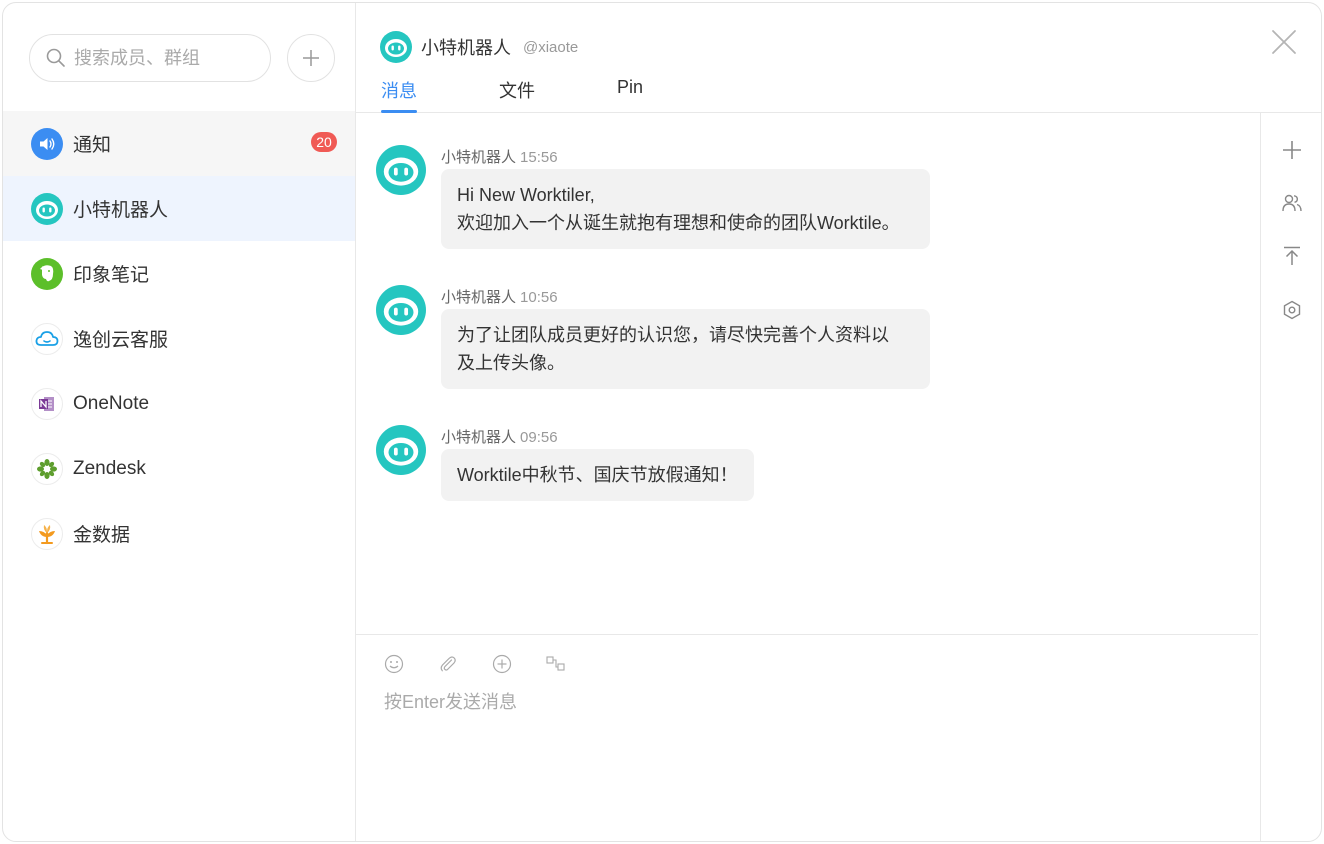 Image resolution: width=1324 pixels, height=844 pixels. Describe the element at coordinates (111, 403) in the screenshot. I see `conversation-label: OneNote` at that location.